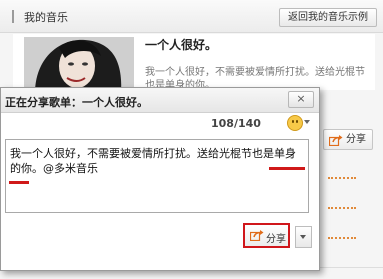  I want to click on page-header: 我的音乐 返回我的音乐示例, so click(191, 16).